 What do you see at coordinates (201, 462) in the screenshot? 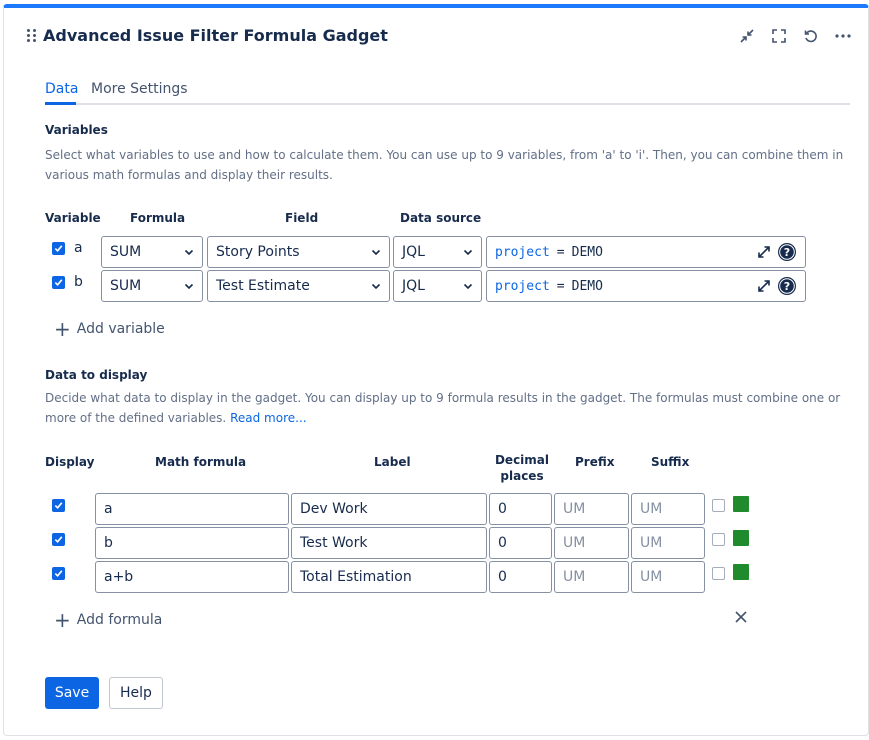
I see `col-math-formula: Math formula` at bounding box center [201, 462].